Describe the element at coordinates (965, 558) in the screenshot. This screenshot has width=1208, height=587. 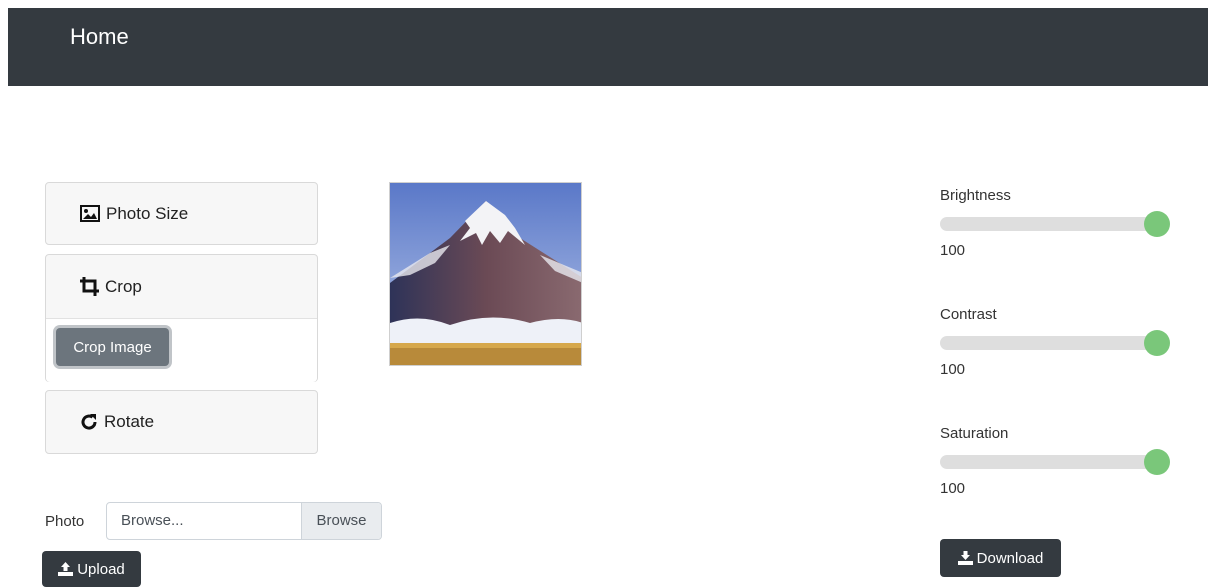
I see `download-icon` at that location.